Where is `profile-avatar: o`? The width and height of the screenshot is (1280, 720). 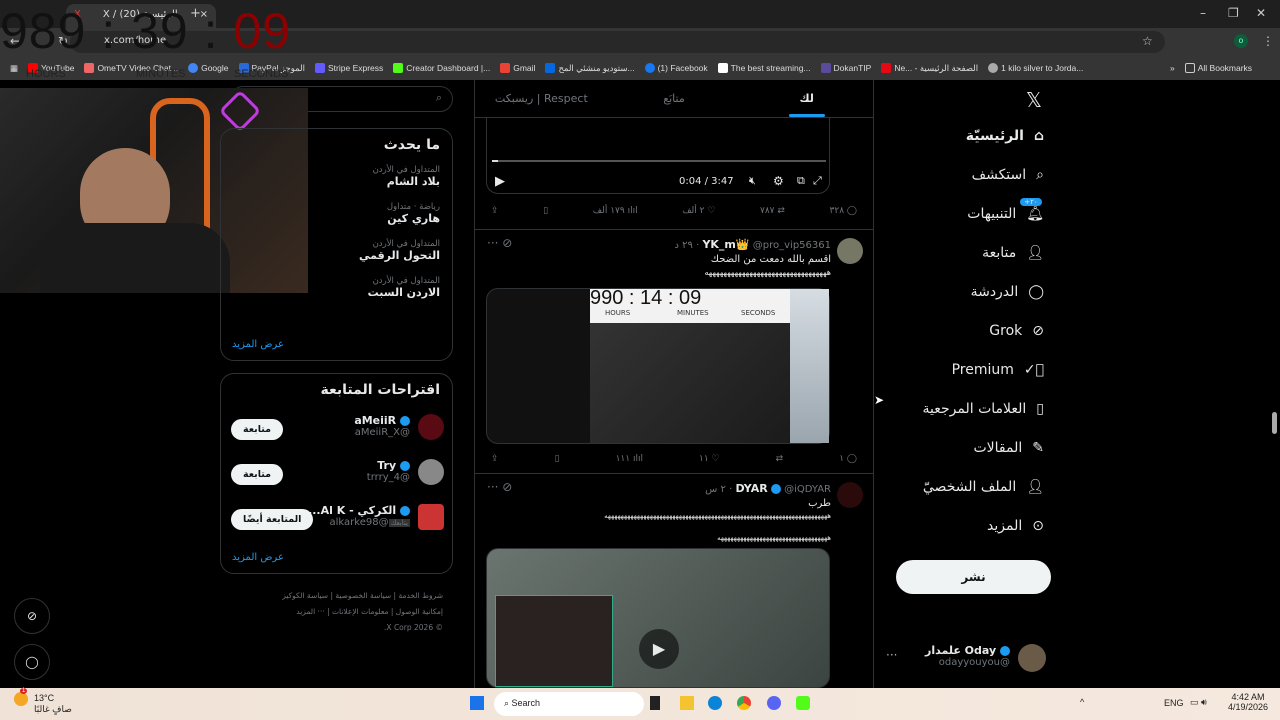 profile-avatar: o is located at coordinates (1241, 41).